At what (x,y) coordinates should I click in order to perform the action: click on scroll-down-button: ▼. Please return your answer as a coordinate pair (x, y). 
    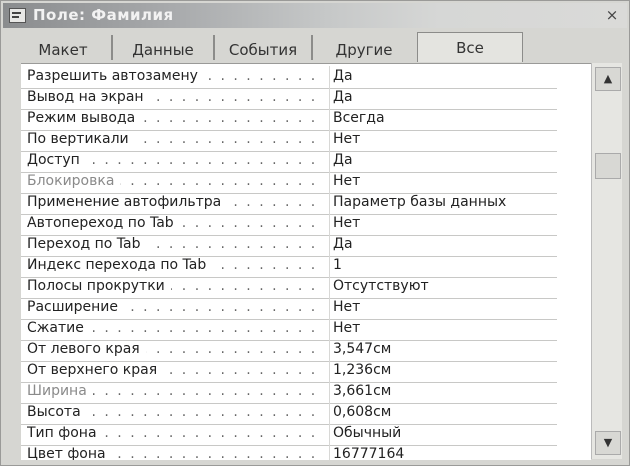
    Looking at the image, I should click on (608, 443).